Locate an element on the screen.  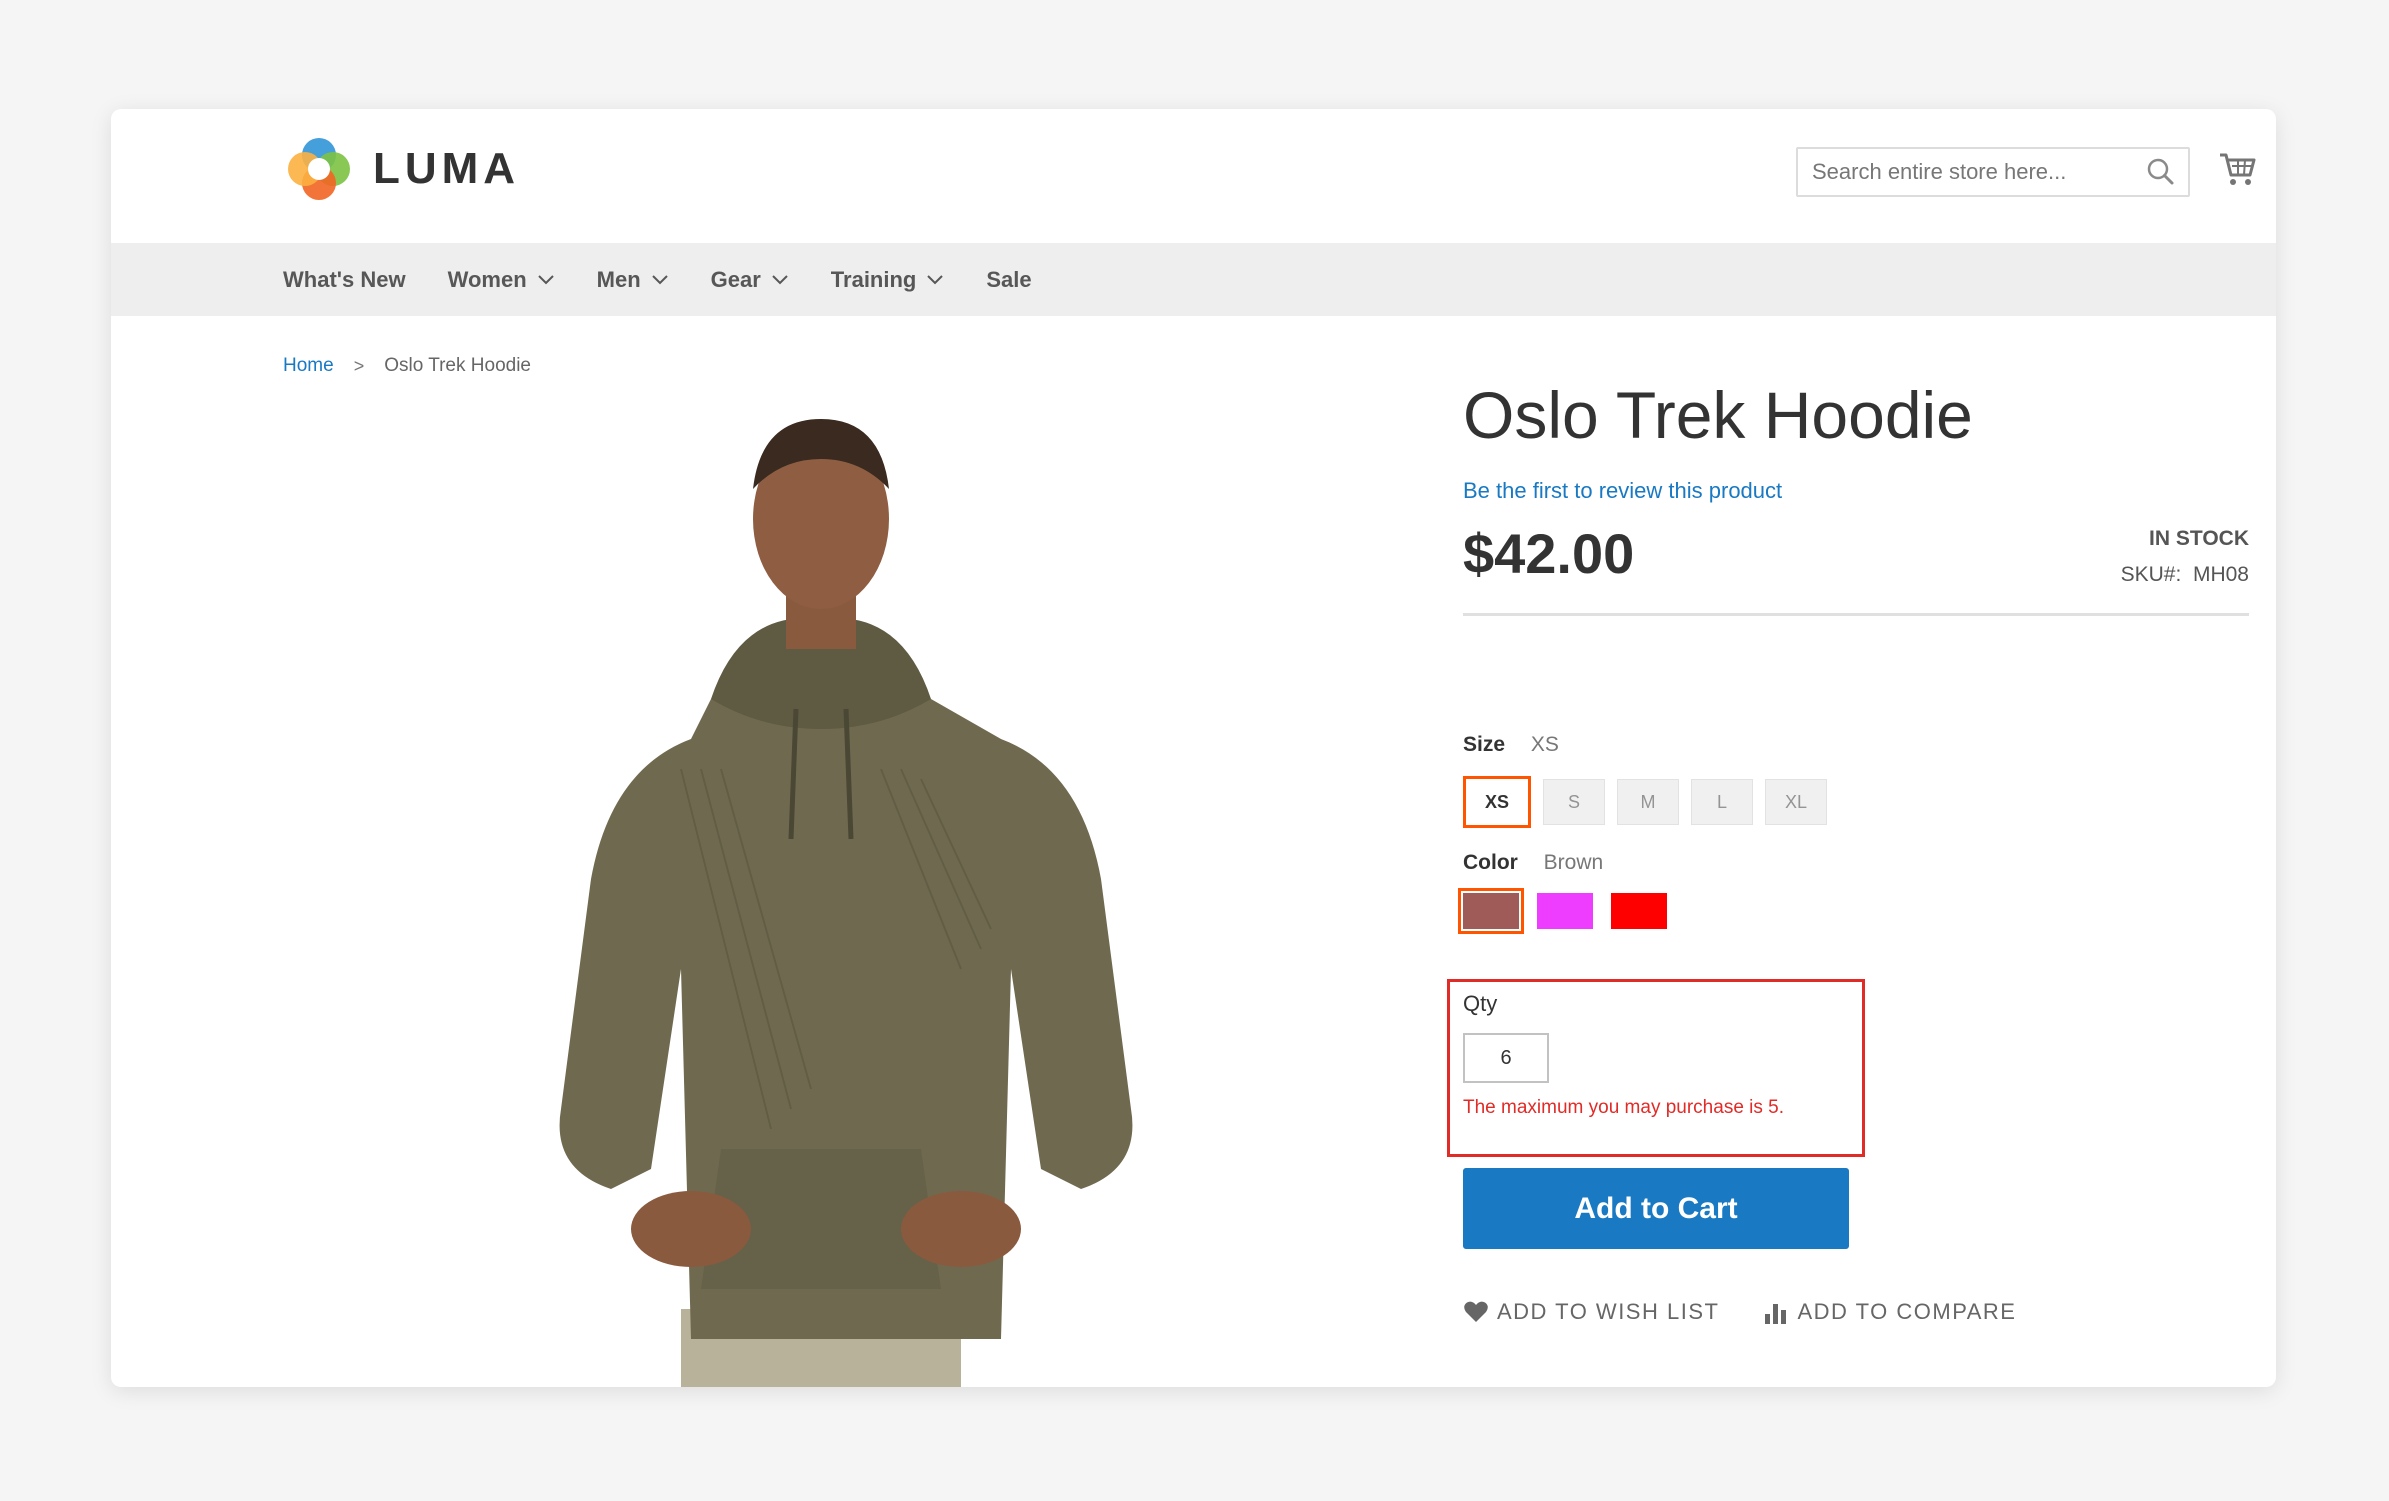
compare-label: ADD TO COMPARE is located at coordinates (1907, 1311).